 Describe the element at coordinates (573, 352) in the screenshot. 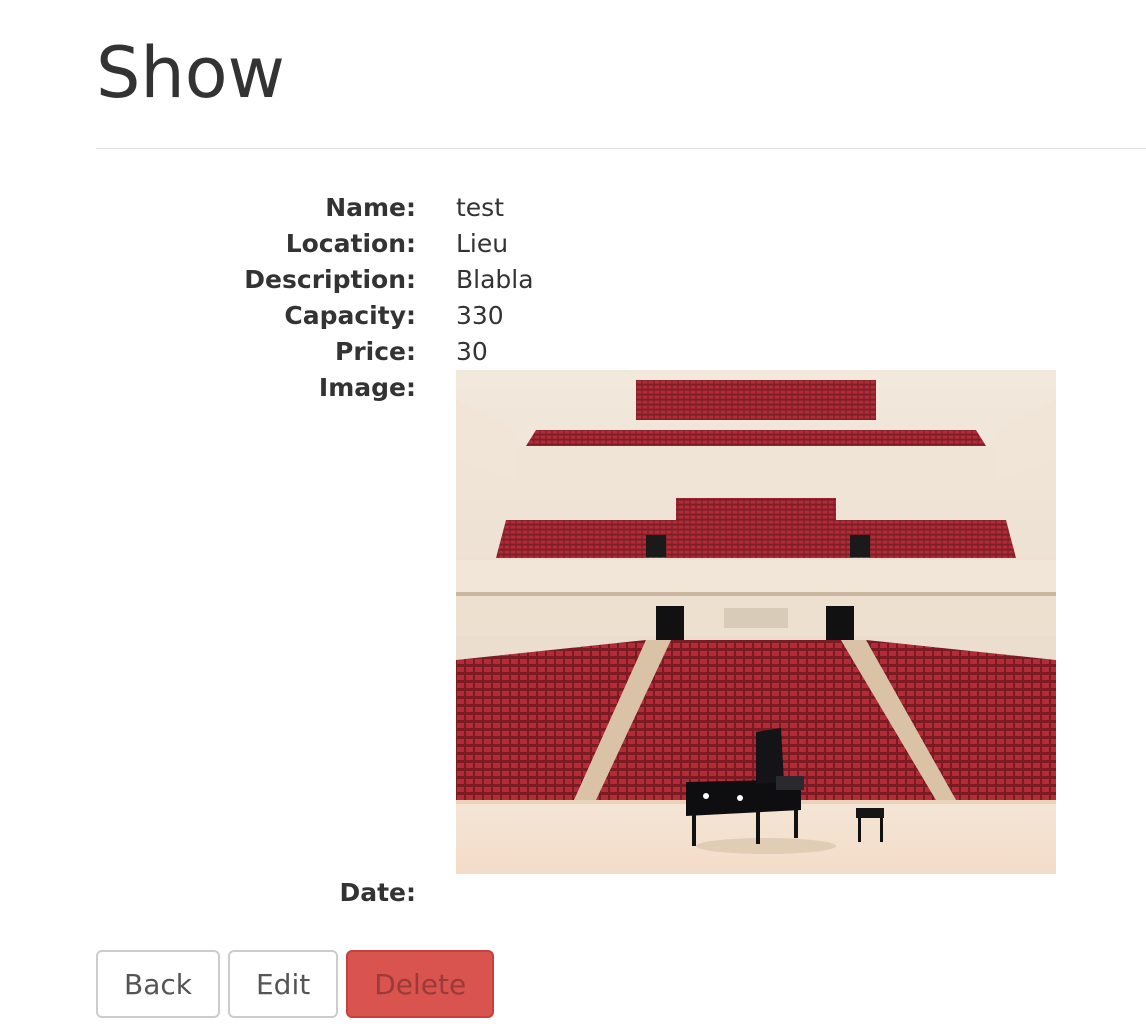

I see `detail-row-price: Price: 30` at that location.